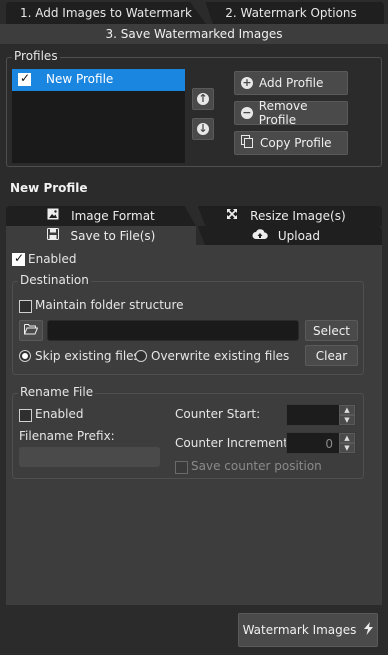 Image resolution: width=388 pixels, height=655 pixels. I want to click on profile-checkbox: ✓, so click(24, 78).